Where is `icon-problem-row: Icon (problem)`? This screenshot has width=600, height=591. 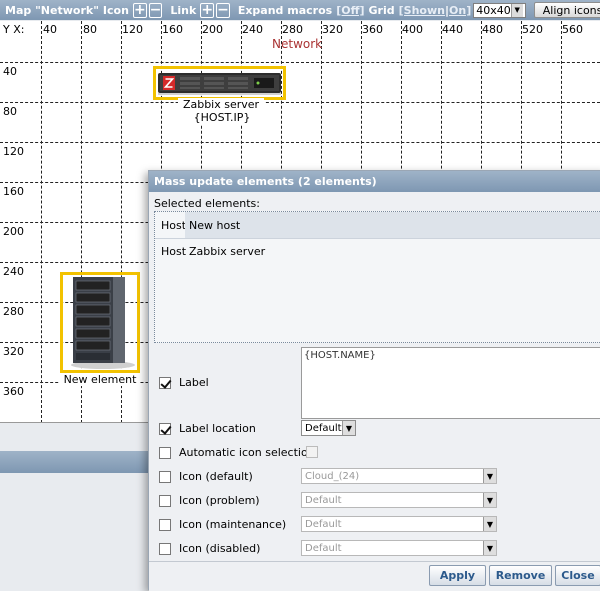
icon-problem-row: Icon (problem) is located at coordinates (209, 500).